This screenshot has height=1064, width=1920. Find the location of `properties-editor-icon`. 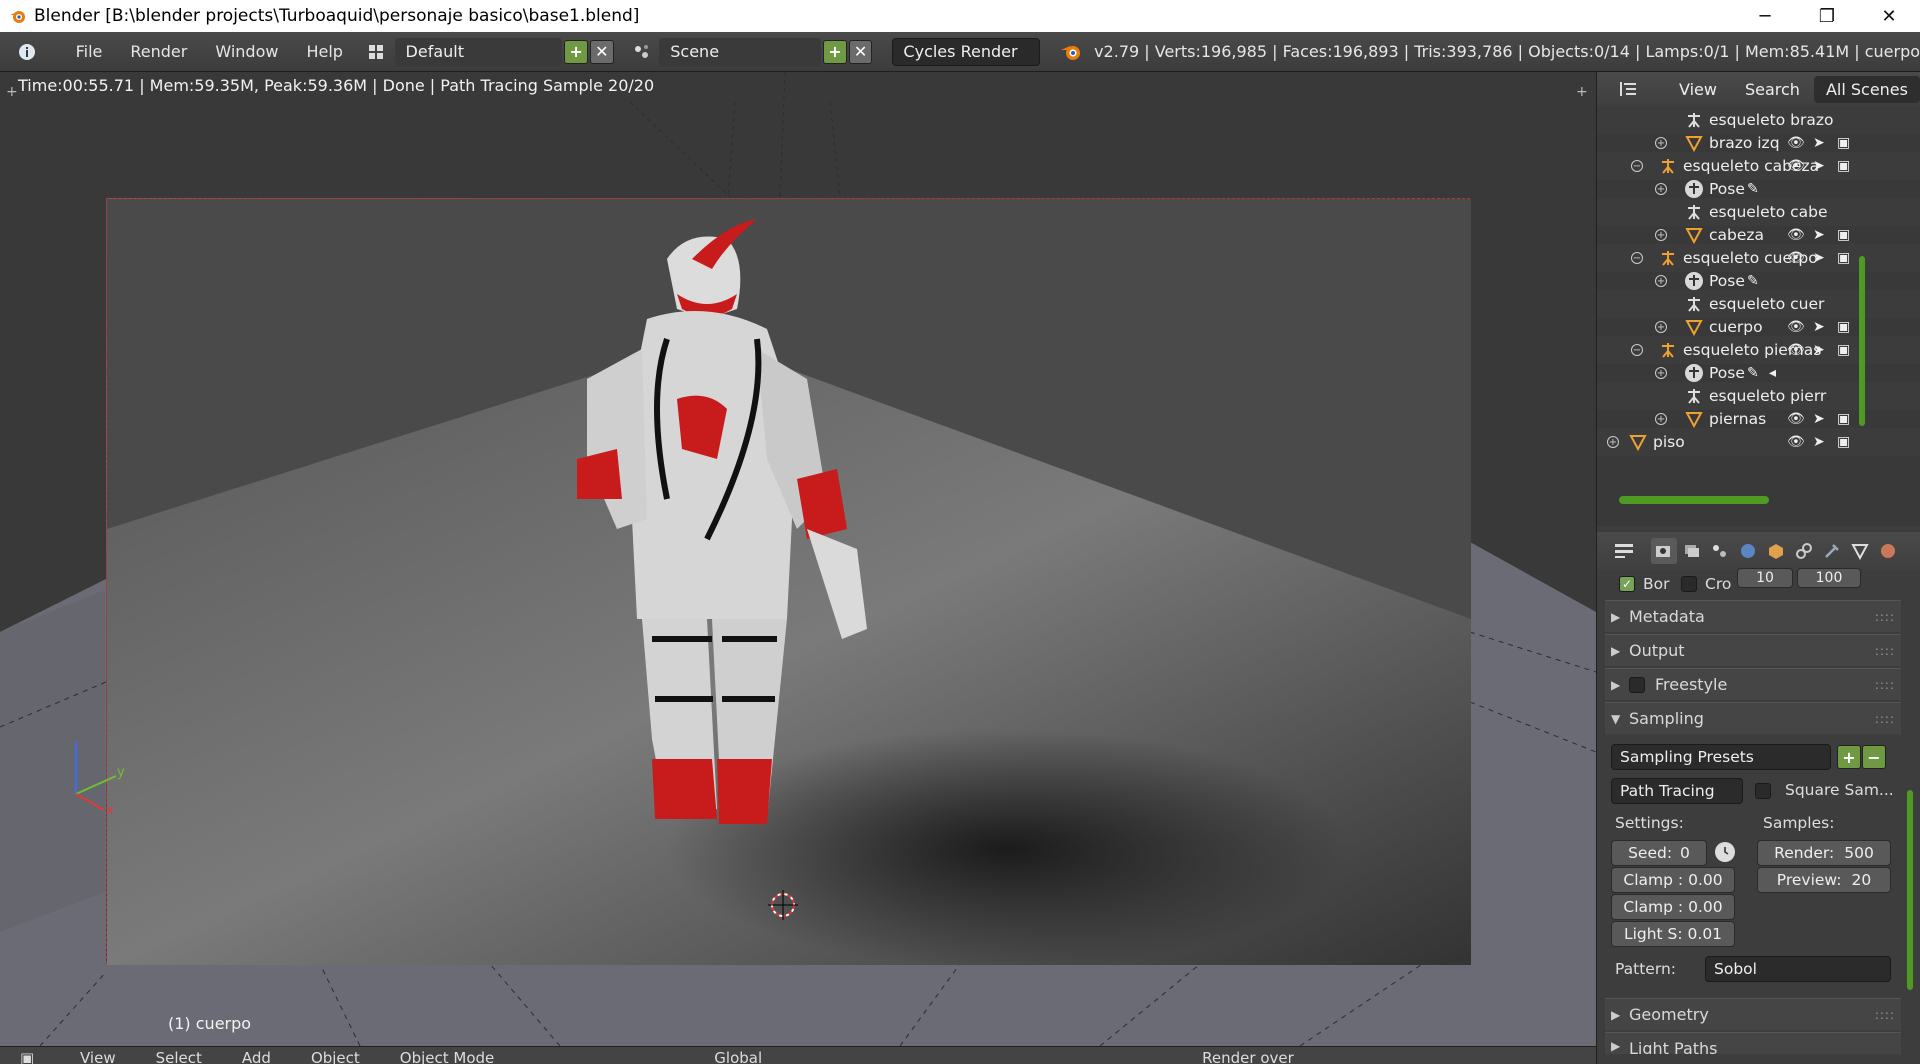

properties-editor-icon is located at coordinates (1624, 551).